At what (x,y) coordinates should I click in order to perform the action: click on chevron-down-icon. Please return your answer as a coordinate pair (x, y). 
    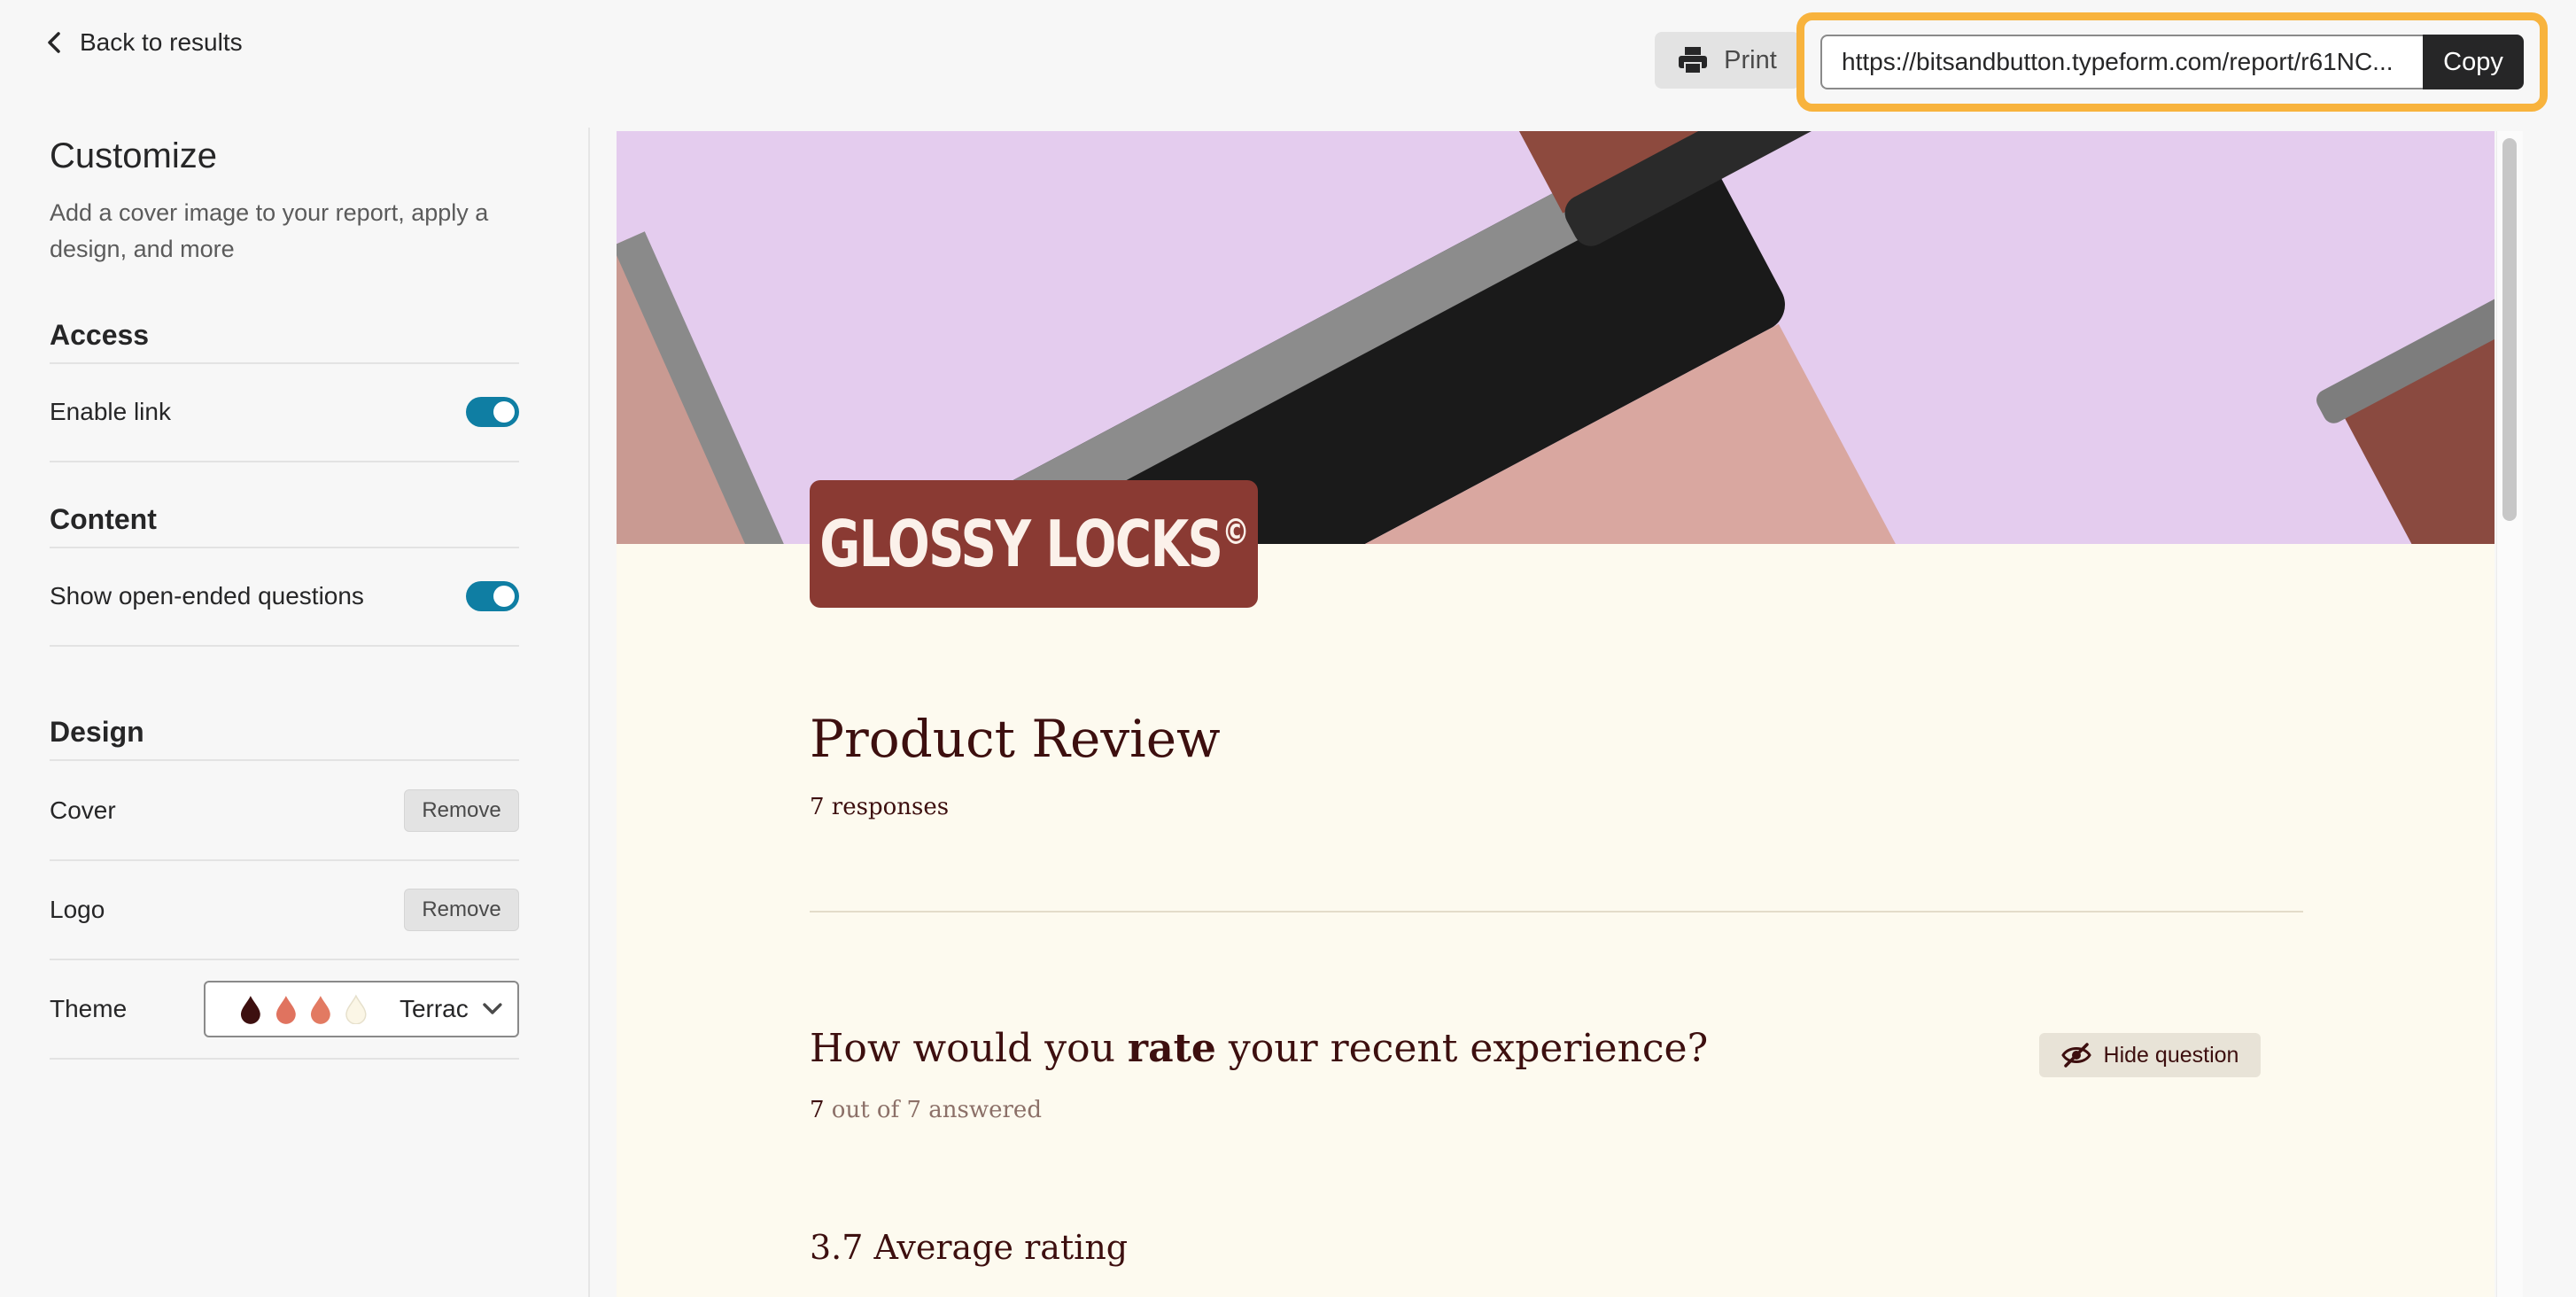
    Looking at the image, I should click on (492, 1008).